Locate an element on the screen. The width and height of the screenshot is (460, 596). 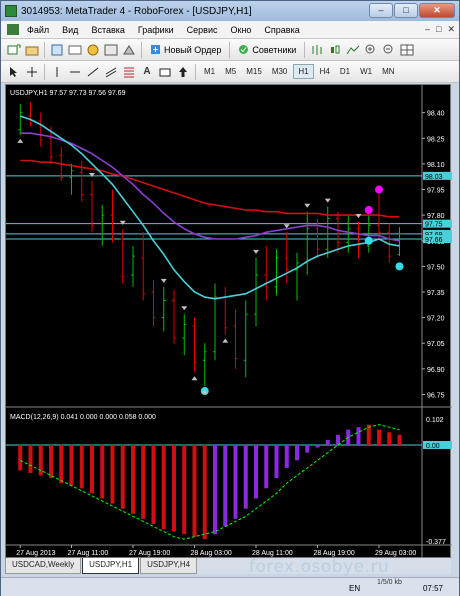
menu-insert: Вставка is located at coordinates (107, 30).